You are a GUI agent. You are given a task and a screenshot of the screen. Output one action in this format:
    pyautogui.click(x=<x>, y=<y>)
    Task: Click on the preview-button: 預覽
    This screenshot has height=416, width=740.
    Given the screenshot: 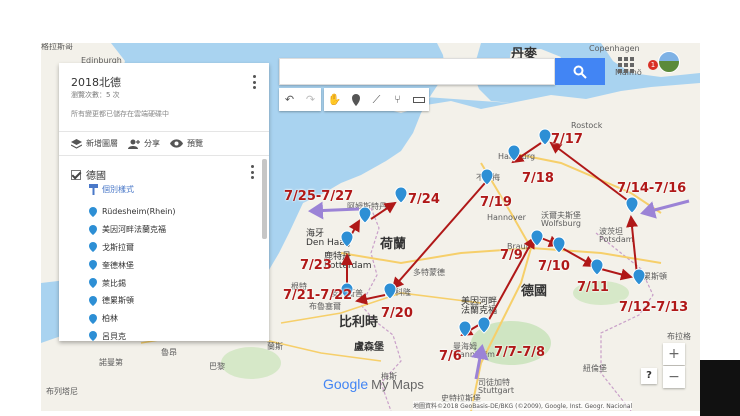 What is the action you would take?
    pyautogui.click(x=186, y=143)
    